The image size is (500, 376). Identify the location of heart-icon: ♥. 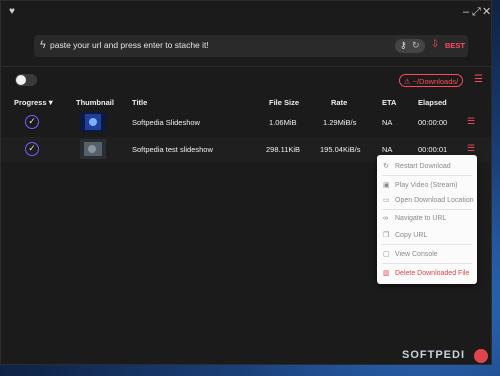
(12, 11).